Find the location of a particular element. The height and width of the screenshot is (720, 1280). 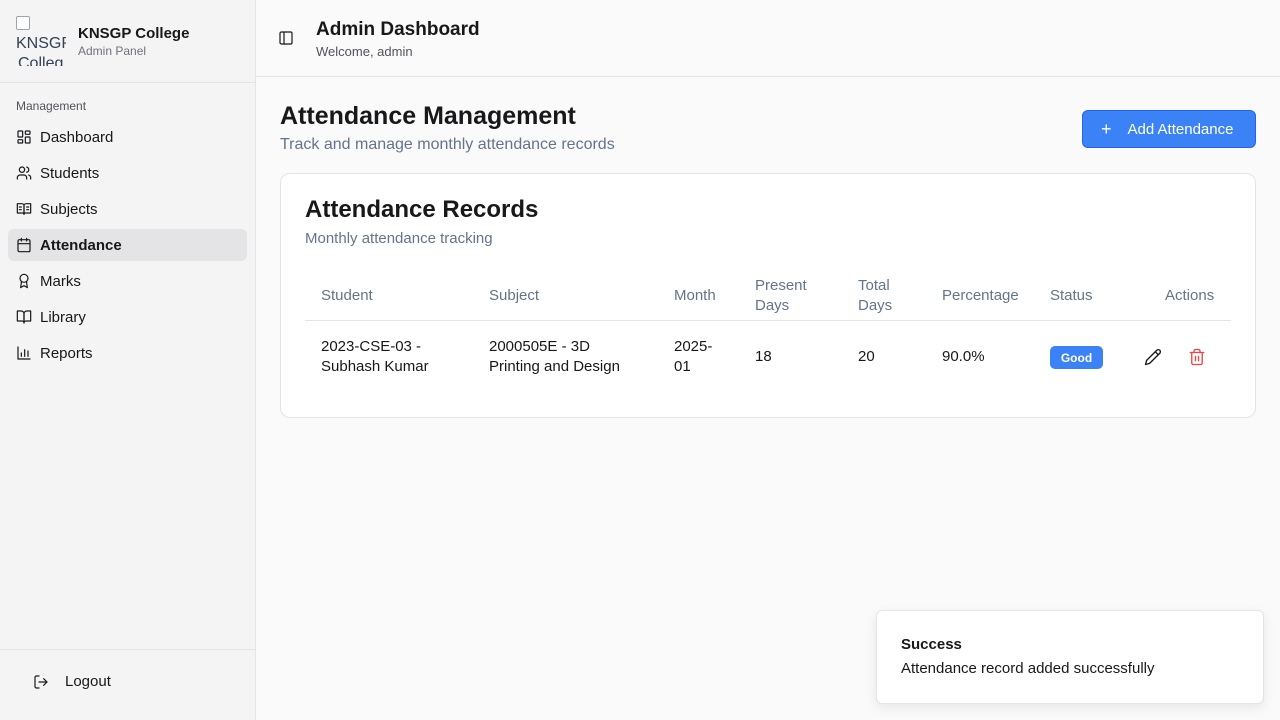

sidebar-item-label: Students is located at coordinates (70, 173).